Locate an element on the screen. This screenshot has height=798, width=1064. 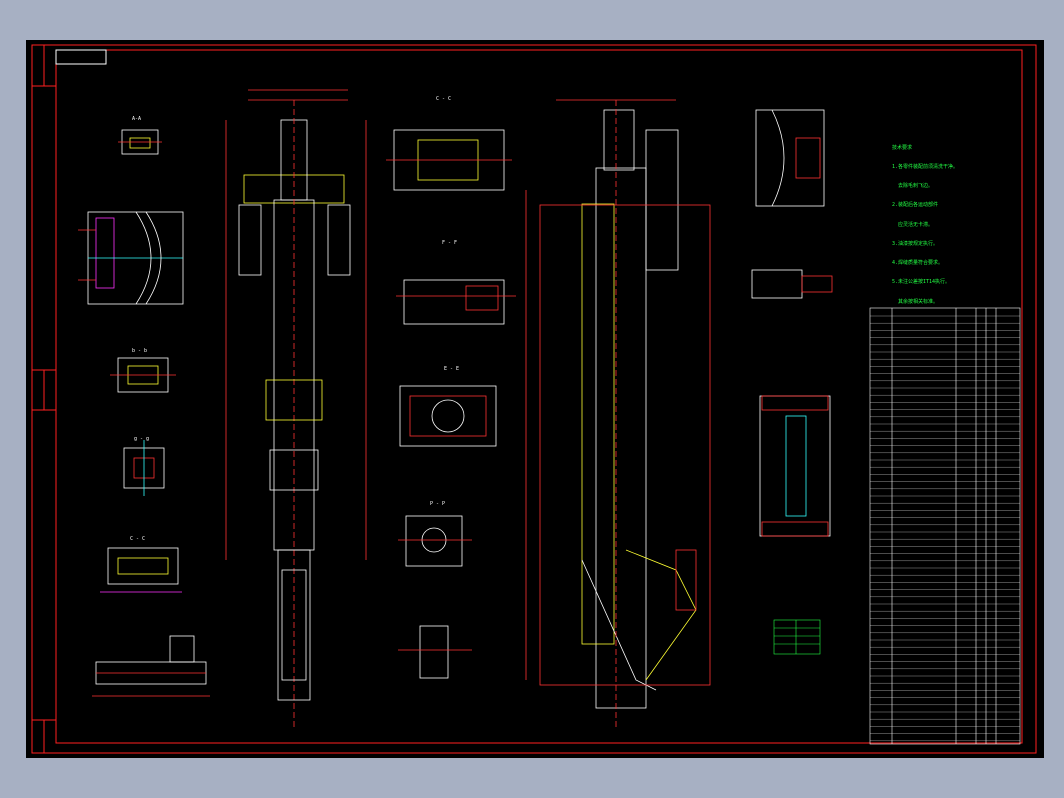
note-line: 2.装配后各运动部件 is located at coordinates (915, 205).